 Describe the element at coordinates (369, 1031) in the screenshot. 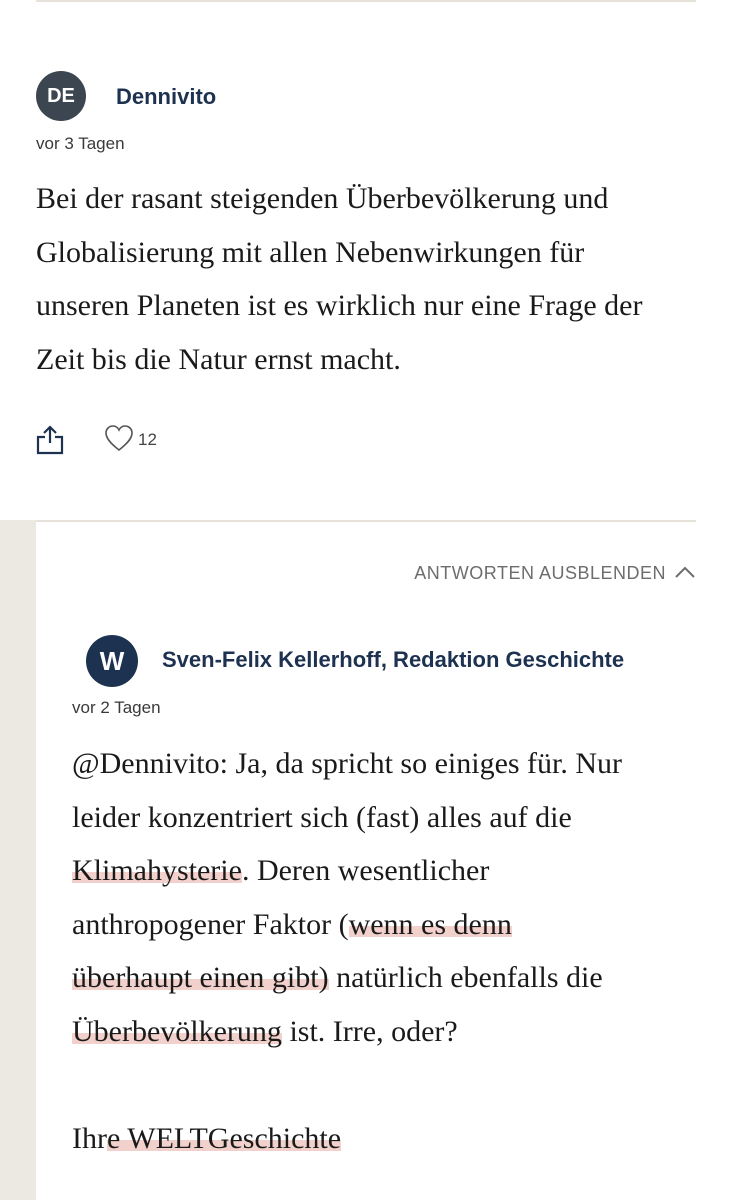

I see `reply-text: ist. Irre, oder?` at that location.